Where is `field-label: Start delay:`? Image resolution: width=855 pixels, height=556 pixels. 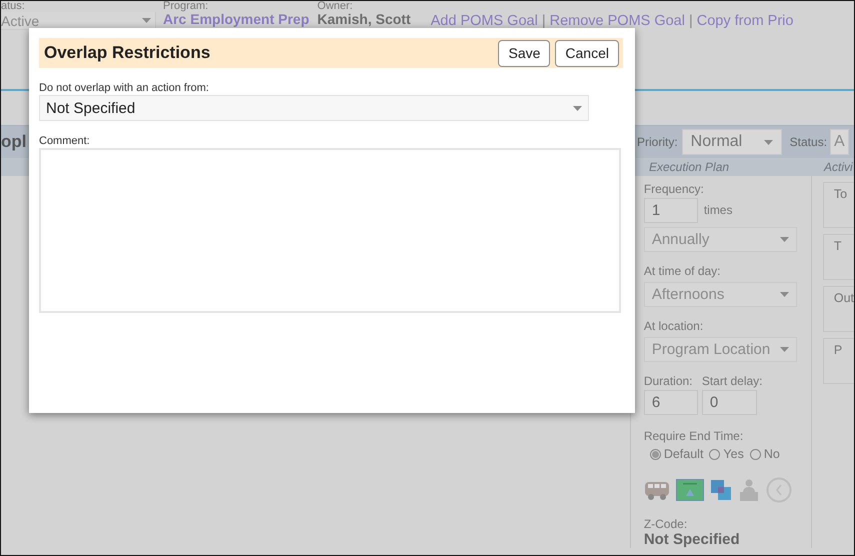
field-label: Start delay: is located at coordinates (732, 381).